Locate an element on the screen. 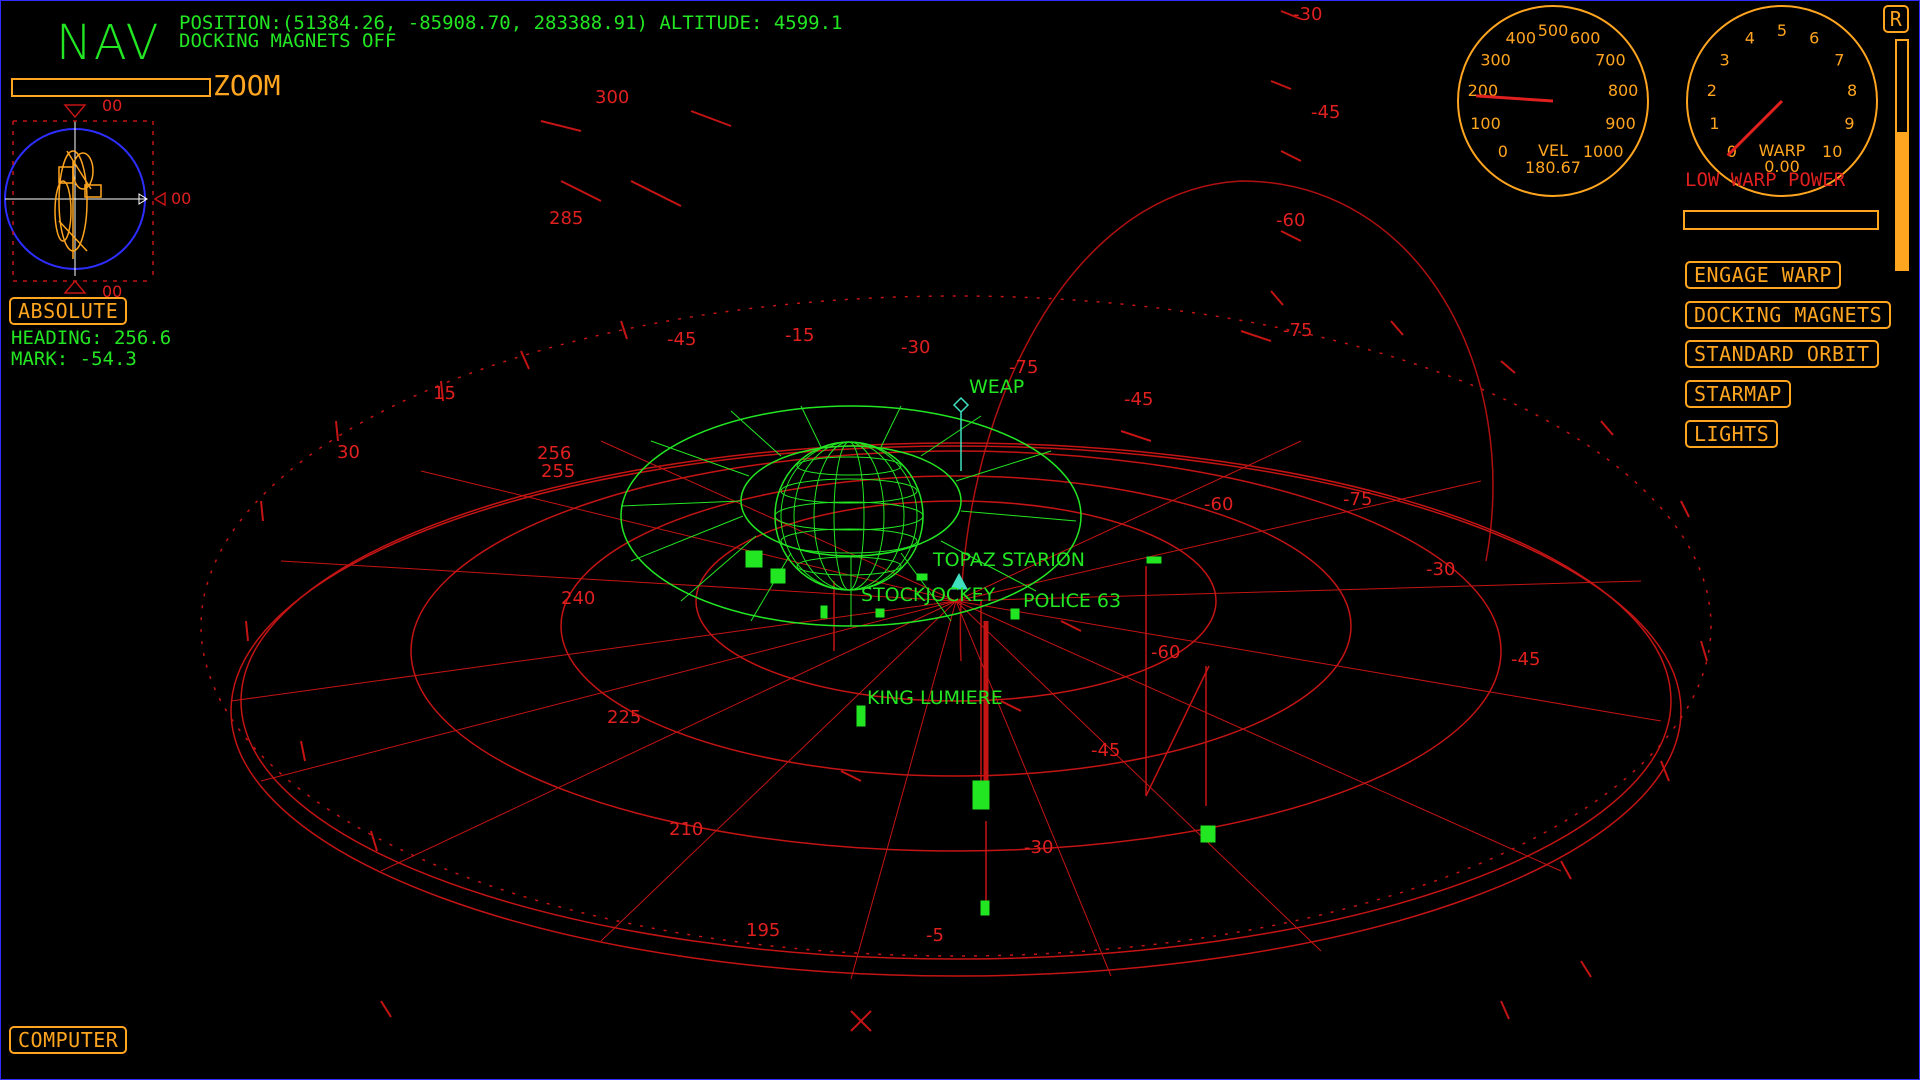  heading-mark-285: 285 is located at coordinates (566, 218).